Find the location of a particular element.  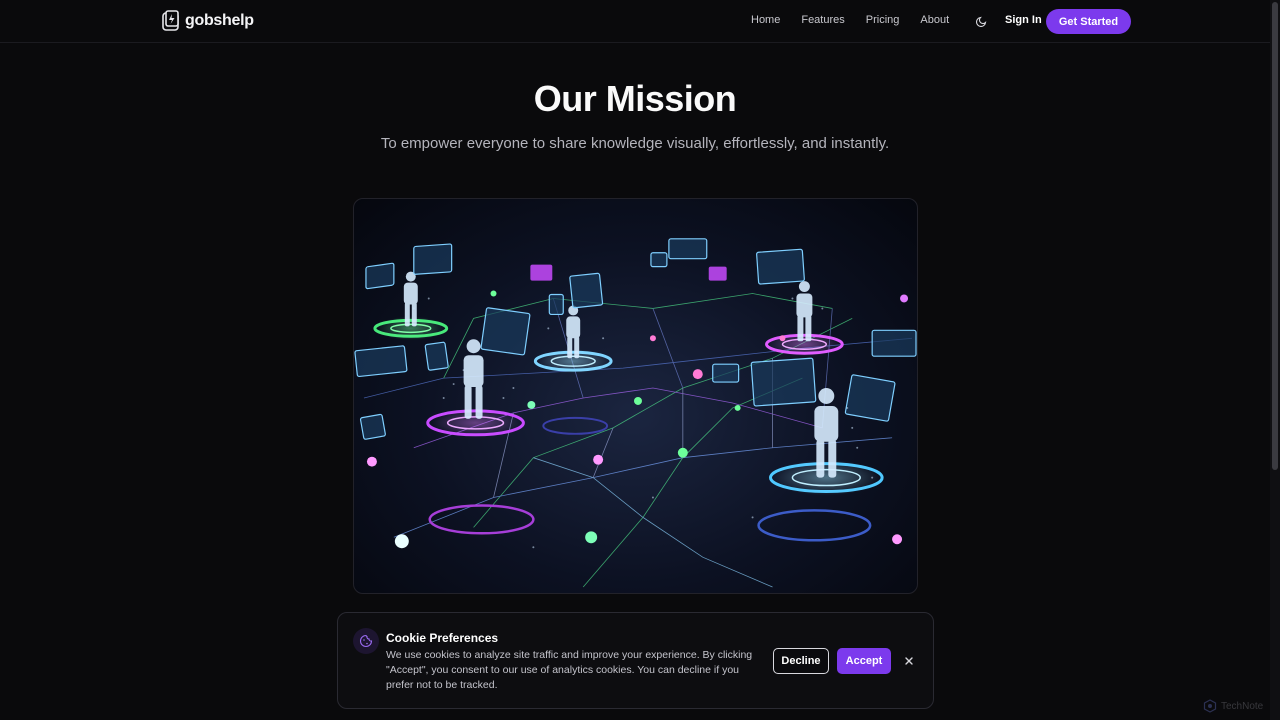

nav-features: Features is located at coordinates (822, 20).